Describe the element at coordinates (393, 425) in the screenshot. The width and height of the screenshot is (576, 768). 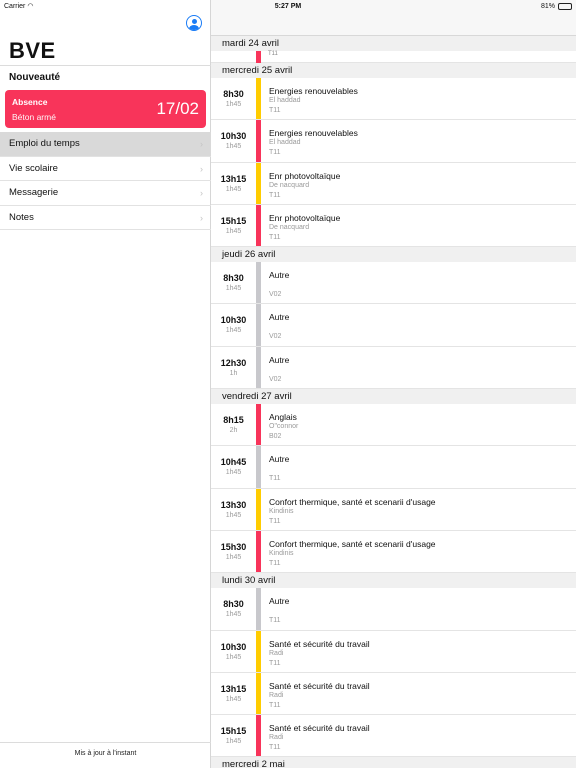
I see `event-row: 8h15 2h Anglais O"connor B02` at that location.